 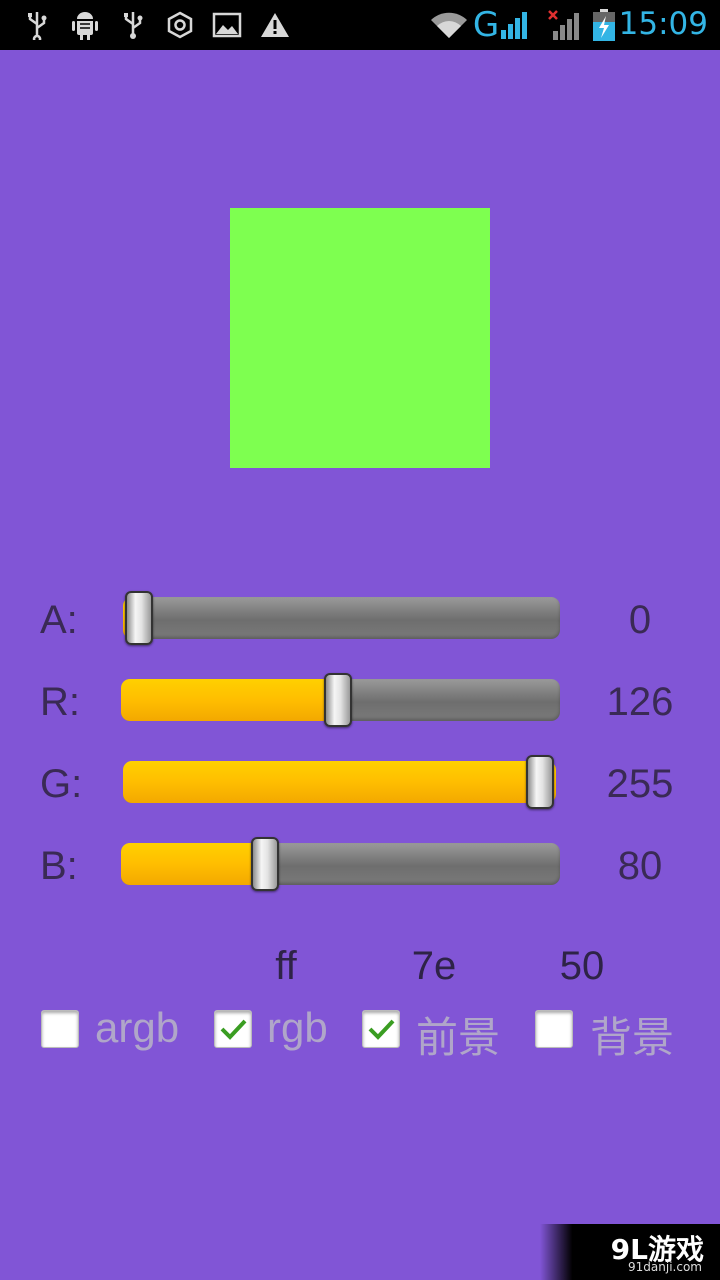 I want to click on green-slider, so click(x=339, y=782).